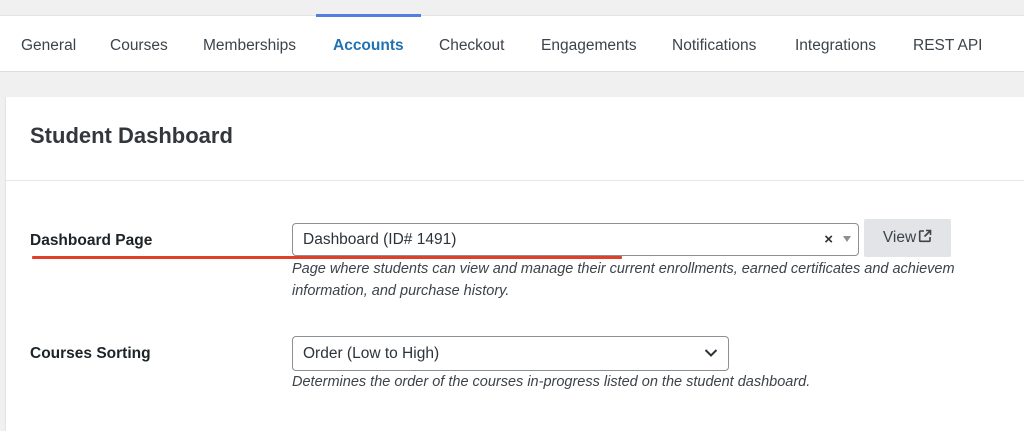 The image size is (1024, 431). I want to click on section-divider, so click(515, 180).